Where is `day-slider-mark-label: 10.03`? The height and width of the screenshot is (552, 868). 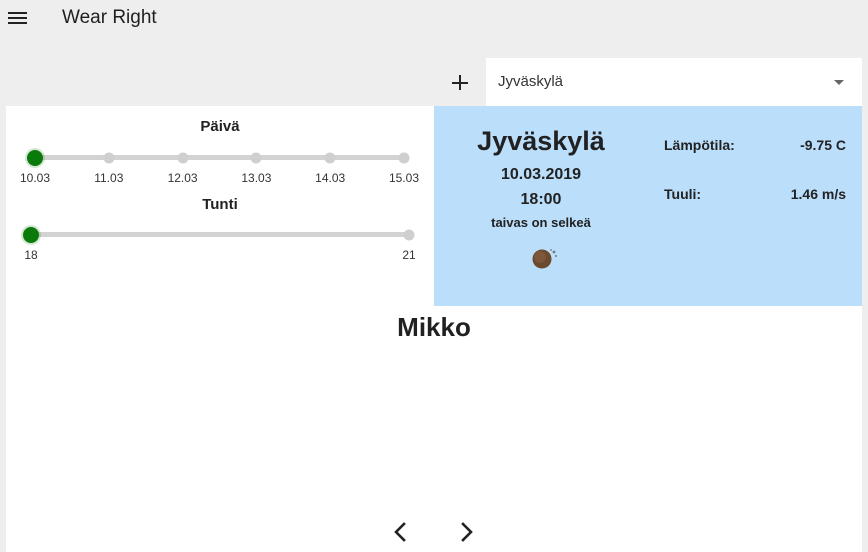 day-slider-mark-label: 10.03 is located at coordinates (35, 178).